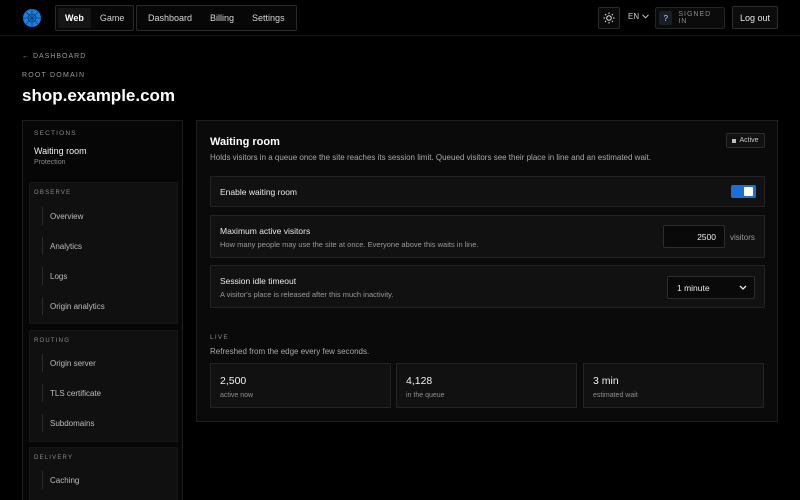  I want to click on enable-waiting-room-toggle, so click(743, 191).